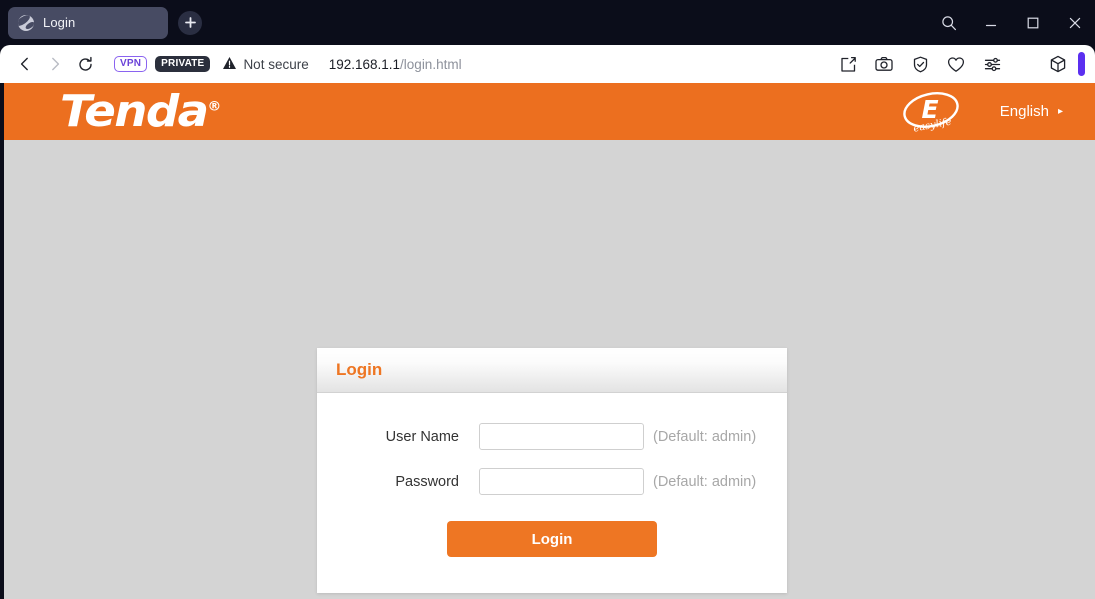 Image resolution: width=1095 pixels, height=599 pixels. What do you see at coordinates (141, 111) in the screenshot?
I see `tenda-logo: Tenda®` at bounding box center [141, 111].